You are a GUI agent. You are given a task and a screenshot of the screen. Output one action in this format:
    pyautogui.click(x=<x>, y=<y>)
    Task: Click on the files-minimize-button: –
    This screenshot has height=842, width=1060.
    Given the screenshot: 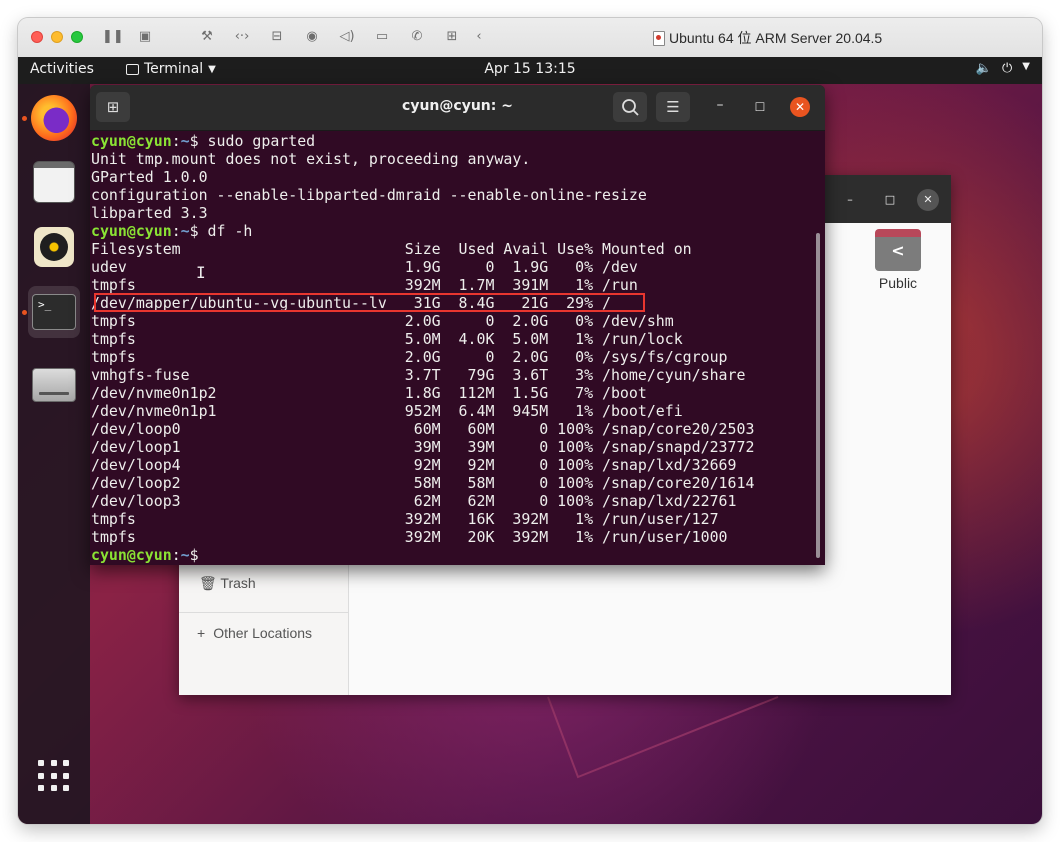 What is the action you would take?
    pyautogui.click(x=850, y=200)
    